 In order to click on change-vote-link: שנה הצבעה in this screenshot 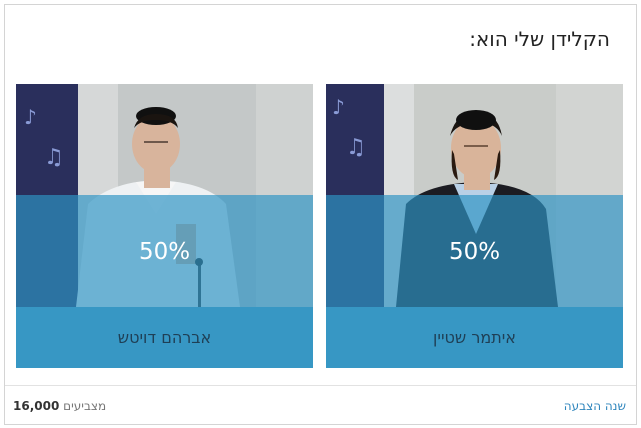, I will do `click(595, 406)`.